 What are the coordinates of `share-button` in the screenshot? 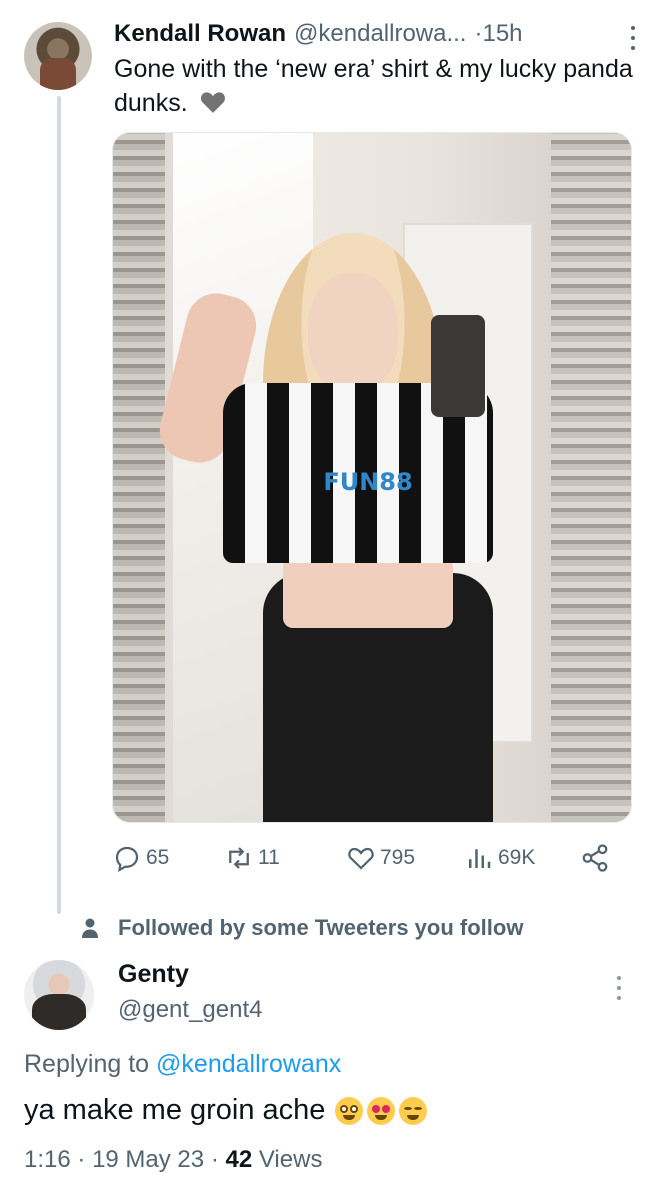 It's located at (597, 858).